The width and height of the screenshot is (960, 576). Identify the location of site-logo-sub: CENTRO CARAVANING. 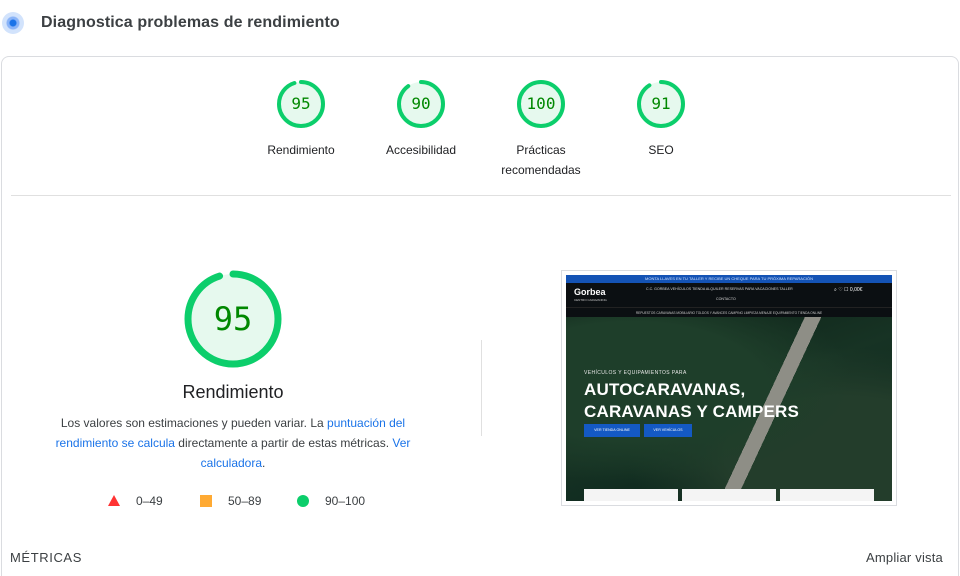
(590, 300).